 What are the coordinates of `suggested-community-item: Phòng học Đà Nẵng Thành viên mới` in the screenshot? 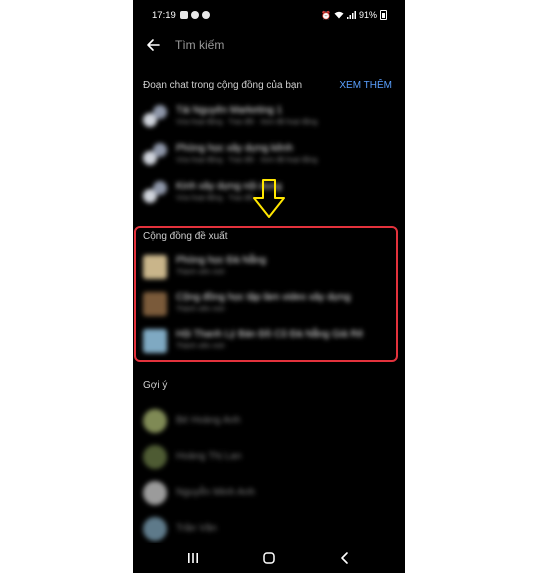 It's located at (270, 267).